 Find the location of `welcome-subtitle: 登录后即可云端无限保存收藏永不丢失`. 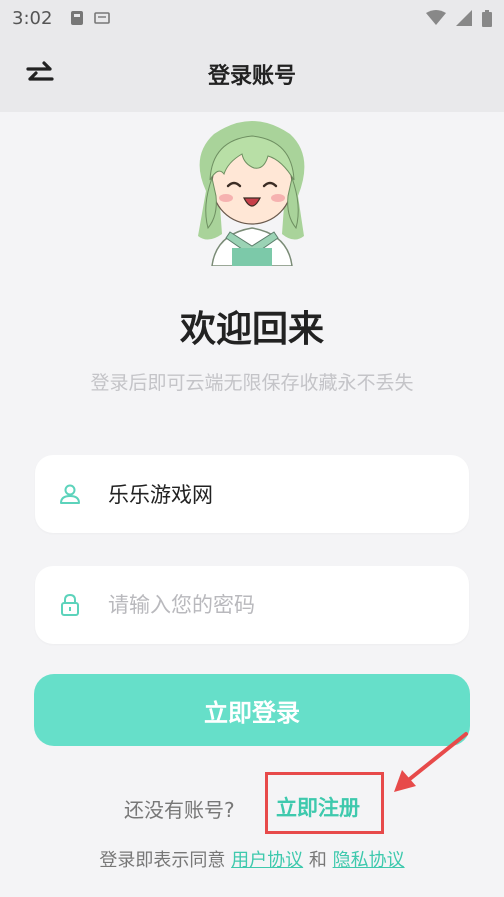

welcome-subtitle: 登录后即可云端无限保存收藏永不丢失 is located at coordinates (252, 383).